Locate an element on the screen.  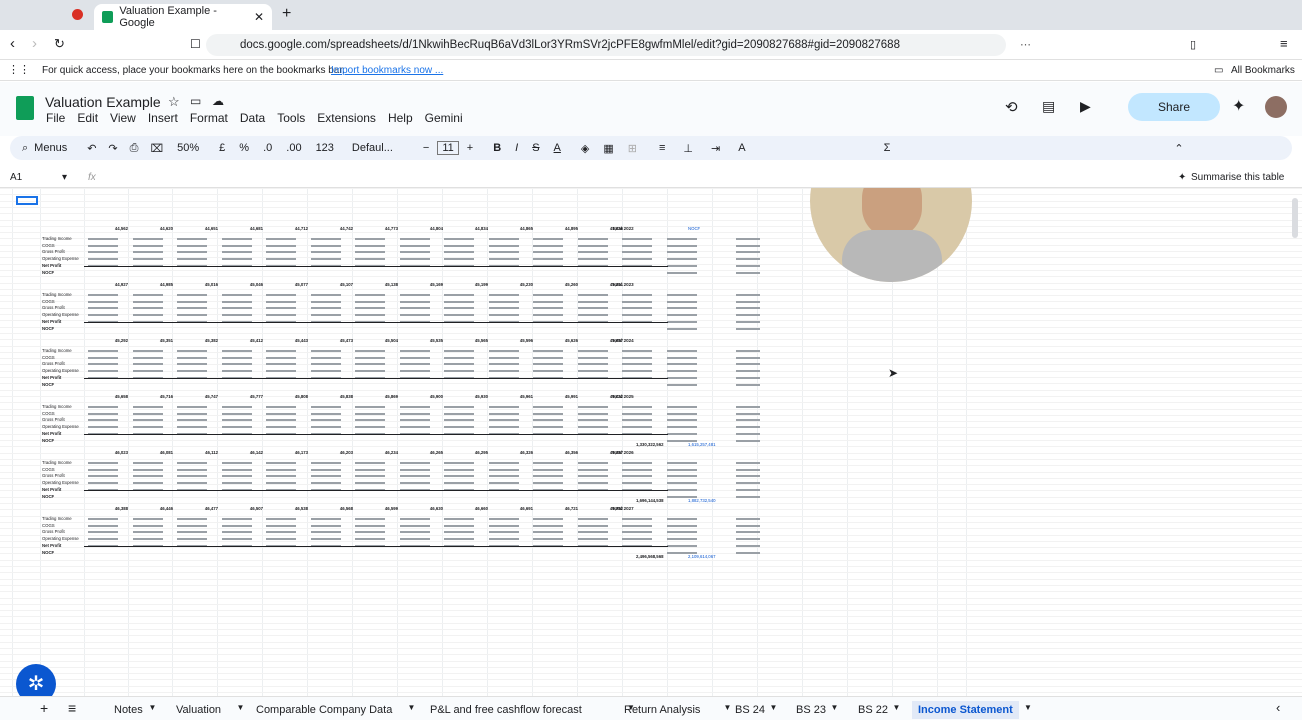
extensions-icon: ⋯ is located at coordinates (1025, 44).